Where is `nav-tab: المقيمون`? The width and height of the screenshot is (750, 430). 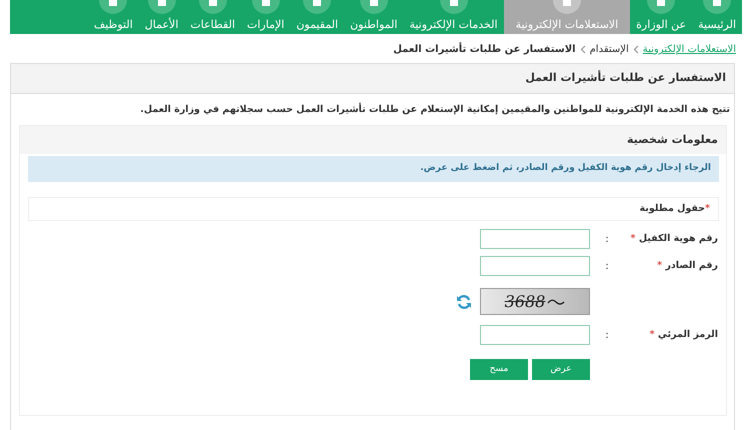 nav-tab: المقيمون is located at coordinates (317, 17).